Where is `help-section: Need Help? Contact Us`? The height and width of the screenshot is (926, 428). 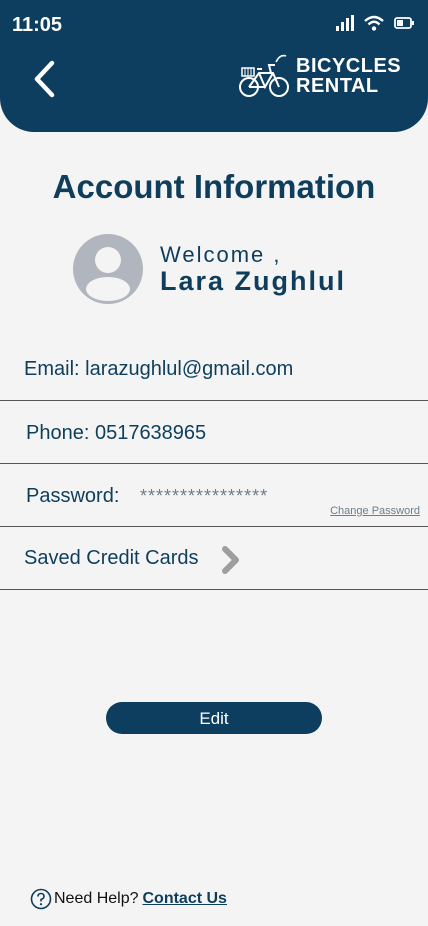 help-section: Need Help? Contact Us is located at coordinates (128, 899).